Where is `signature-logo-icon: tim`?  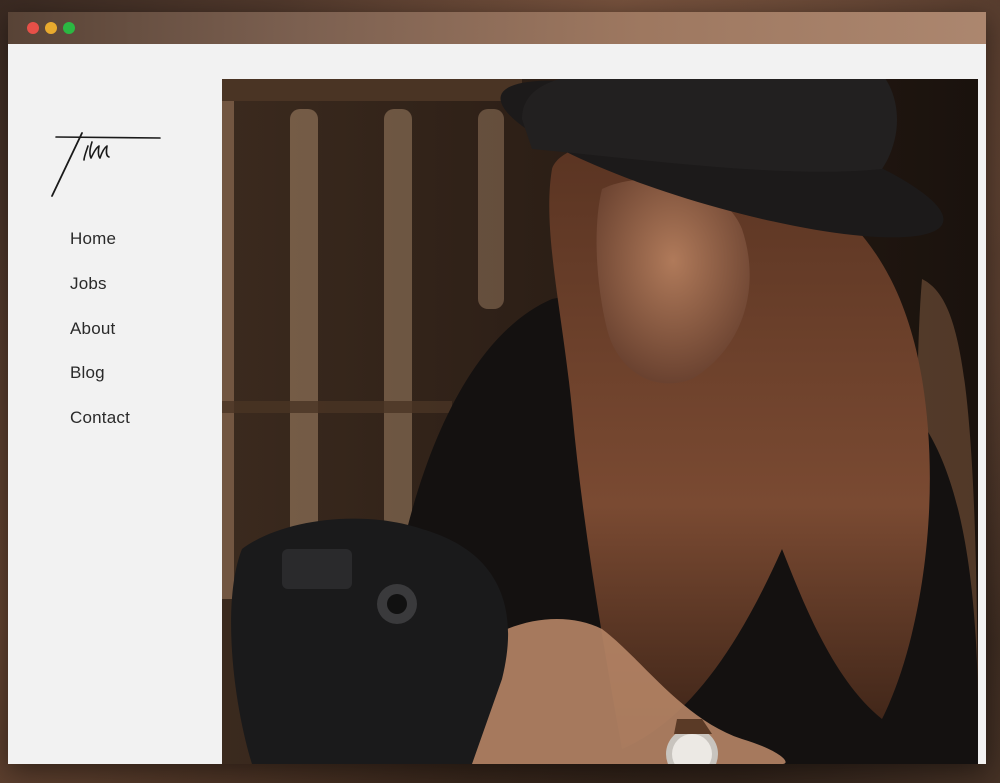
signature-logo-icon: tim is located at coordinates (106, 164).